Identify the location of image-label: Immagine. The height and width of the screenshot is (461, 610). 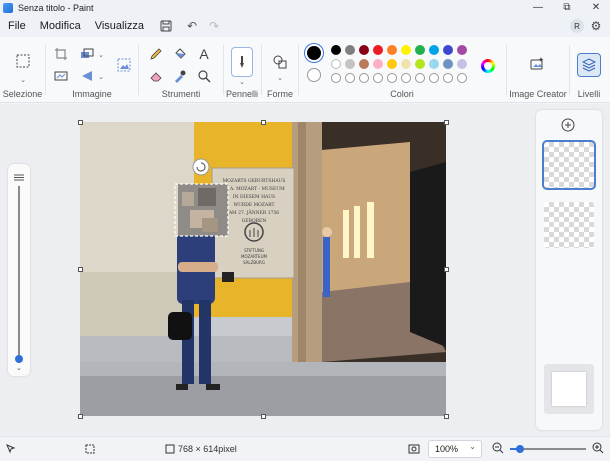
(92, 94).